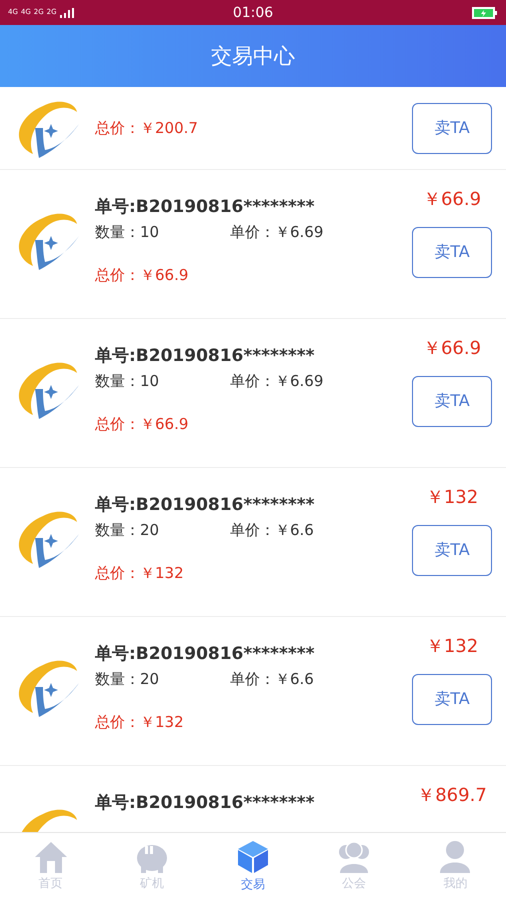 The image size is (506, 900). I want to click on person-icon, so click(455, 857).